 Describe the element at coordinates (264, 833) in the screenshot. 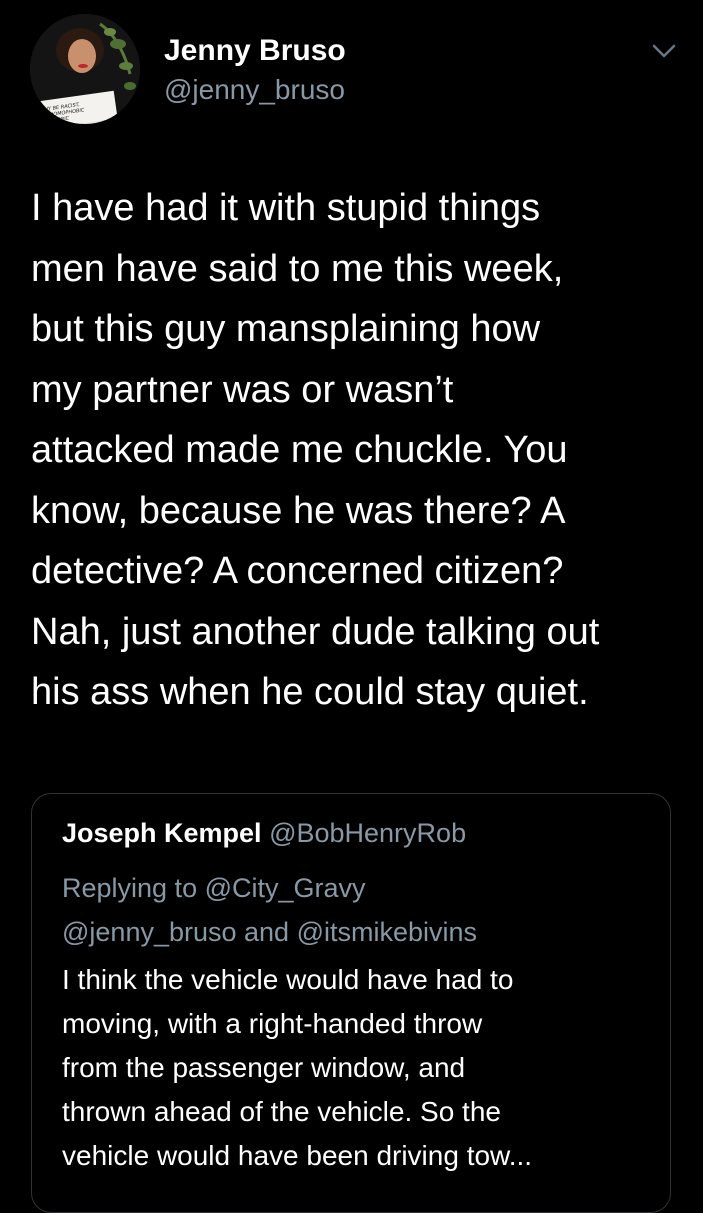

I see `quoted-tweet-header: Joseph Kempel @BobHenryRob` at that location.